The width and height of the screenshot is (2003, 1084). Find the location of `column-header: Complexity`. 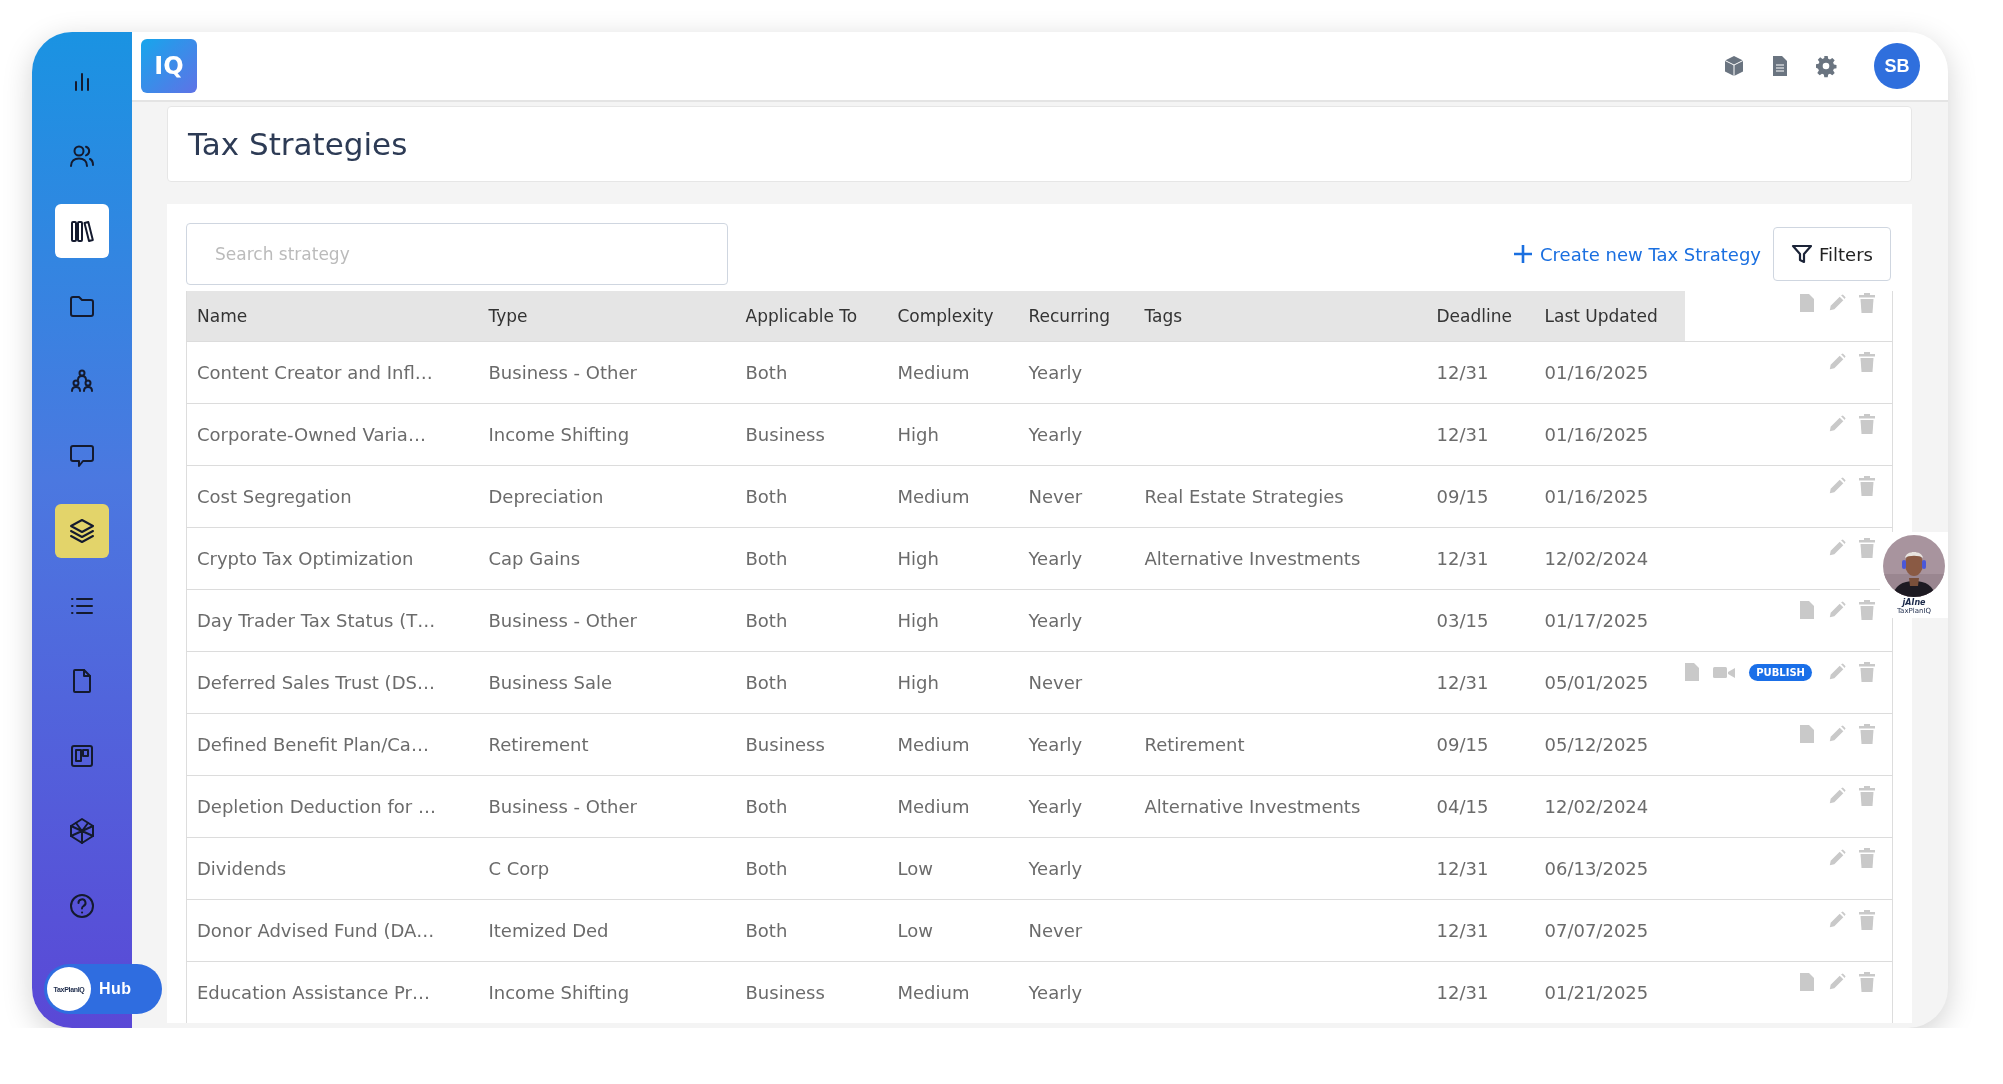

column-header: Complexity is located at coordinates (953, 316).